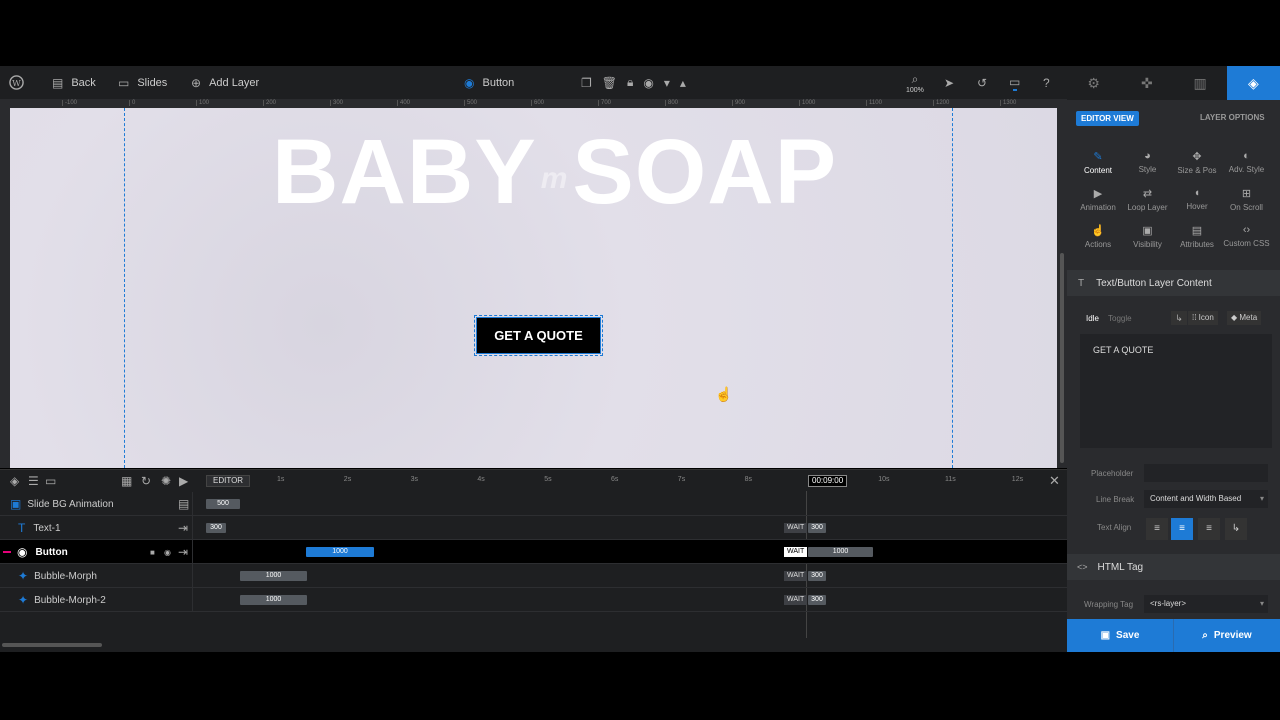 The image size is (1280, 720). What do you see at coordinates (1081, 283) in the screenshot?
I see `text-icon: T` at bounding box center [1081, 283].